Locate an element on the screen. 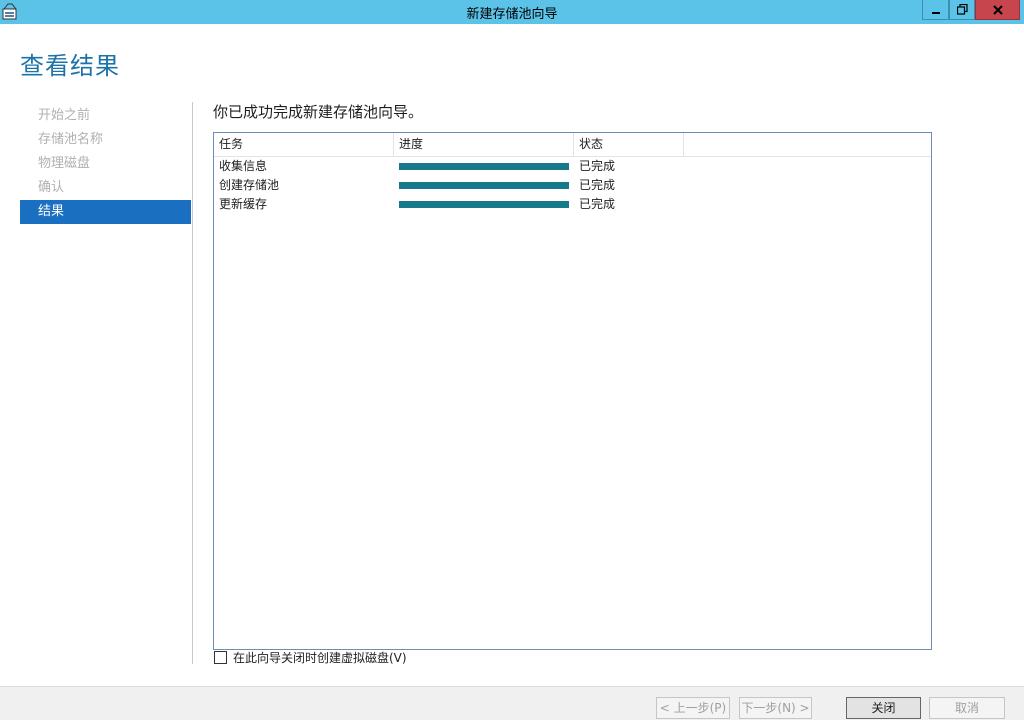 This screenshot has width=1024, height=720. table-header: 任务 进度 状态 is located at coordinates (572, 145).